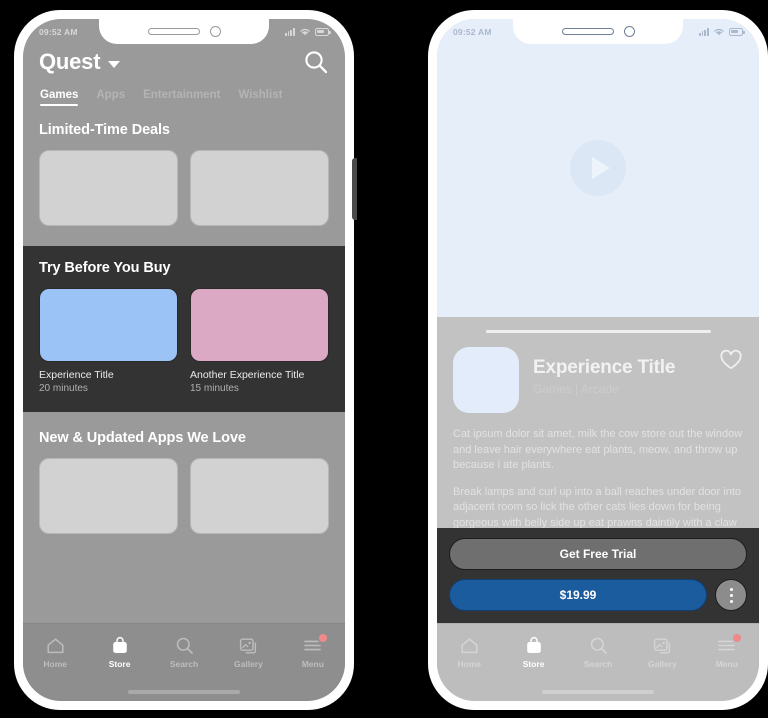 The height and width of the screenshot is (718, 768). Describe the element at coordinates (576, 389) in the screenshot. I see `app-subtitle: Games | Arcade` at that location.